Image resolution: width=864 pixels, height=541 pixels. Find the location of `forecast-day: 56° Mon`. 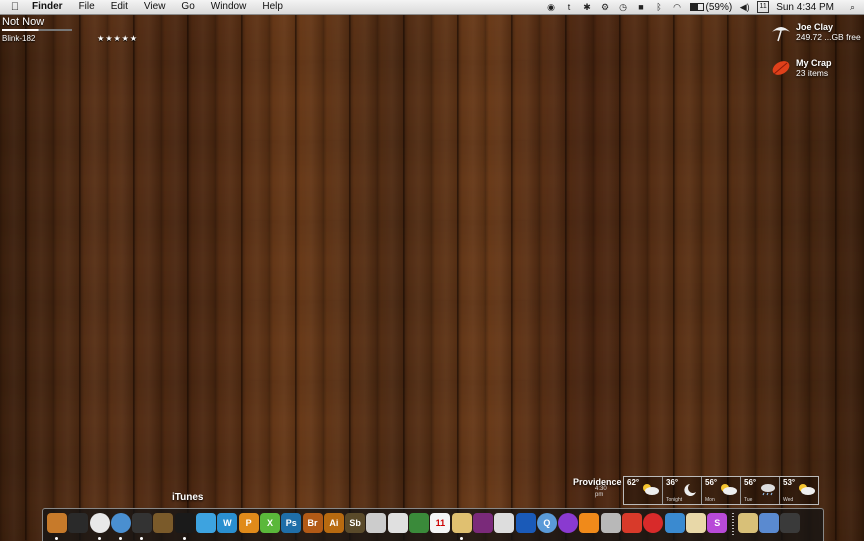

forecast-day: 56° Mon is located at coordinates (721, 490).